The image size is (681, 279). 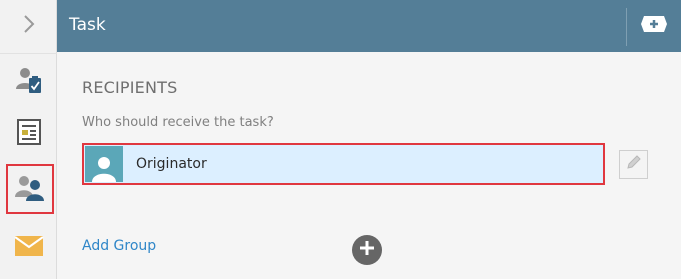 What do you see at coordinates (104, 164) in the screenshot?
I see `user-avatar-icon` at bounding box center [104, 164].